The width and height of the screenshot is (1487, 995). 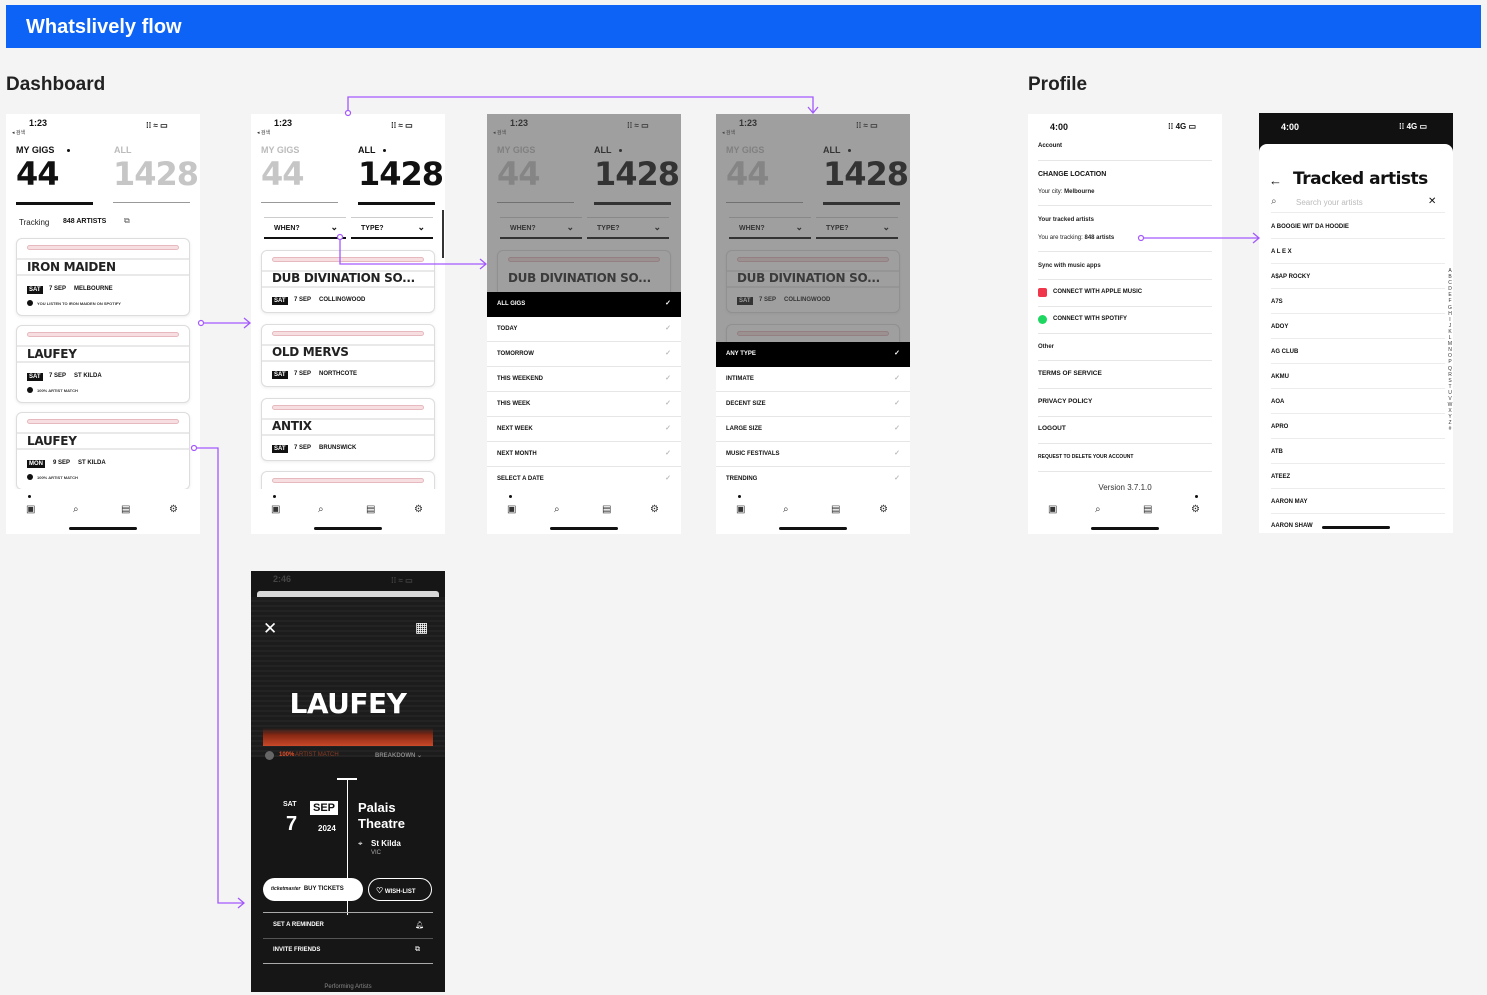 I want to click on type-filter: TYPE? ⌄, so click(x=392, y=228).